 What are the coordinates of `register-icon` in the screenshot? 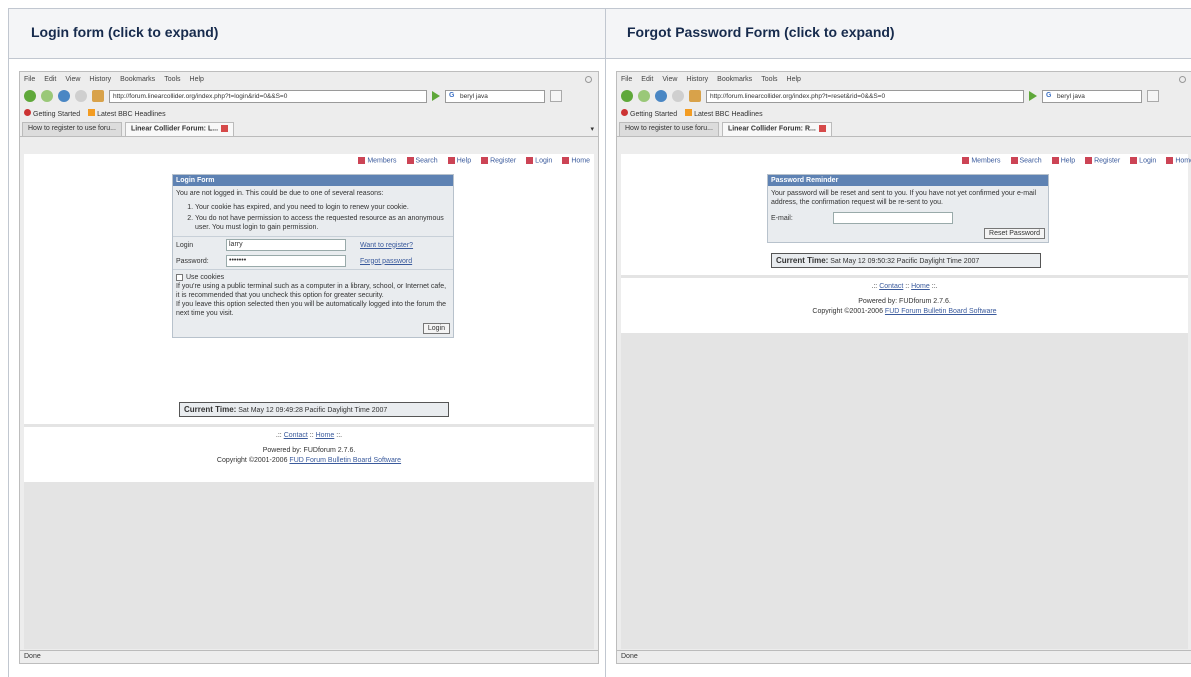 It's located at (1089, 160).